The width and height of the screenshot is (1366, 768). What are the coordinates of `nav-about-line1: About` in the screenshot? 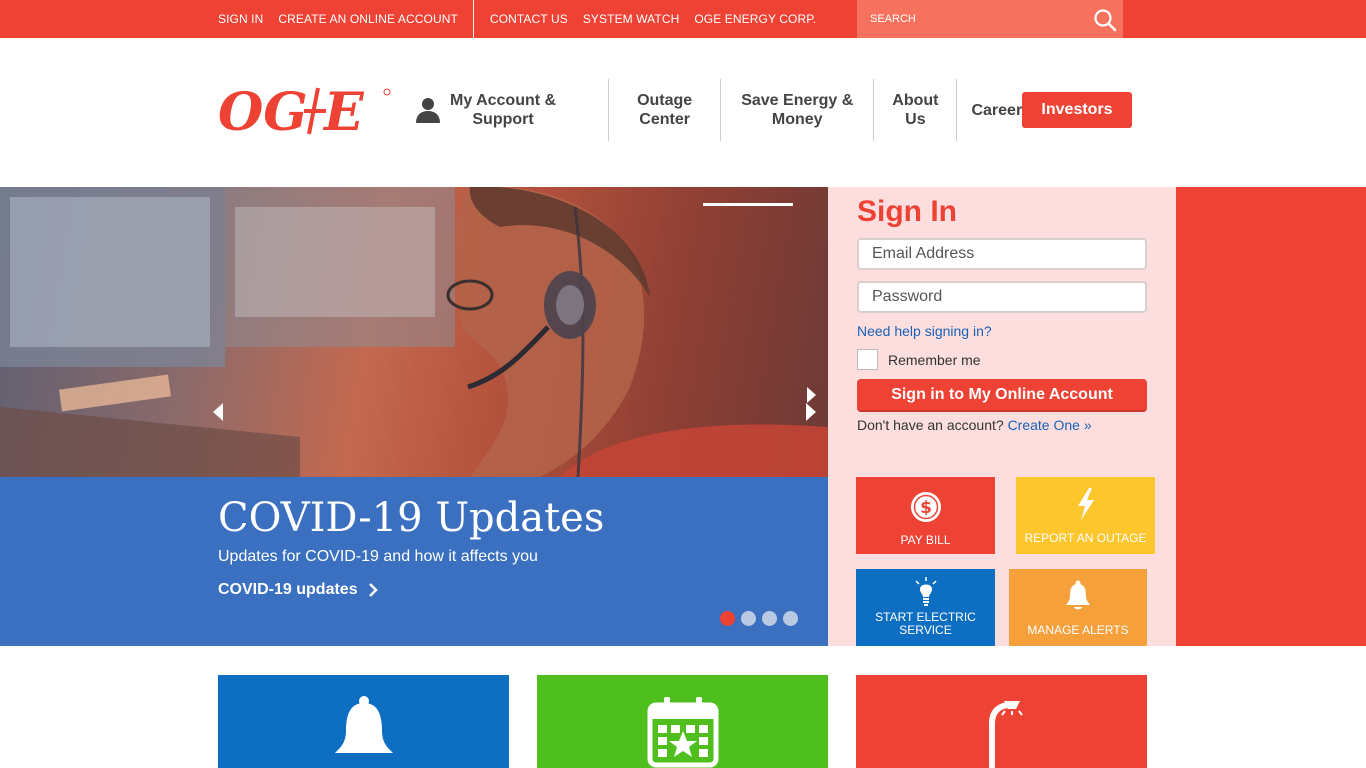 It's located at (915, 100).